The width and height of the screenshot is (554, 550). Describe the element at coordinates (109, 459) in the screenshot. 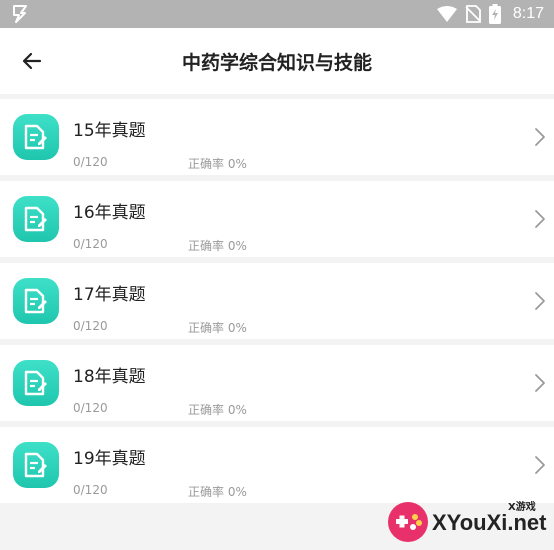

I see `item-title: 19年真题` at that location.